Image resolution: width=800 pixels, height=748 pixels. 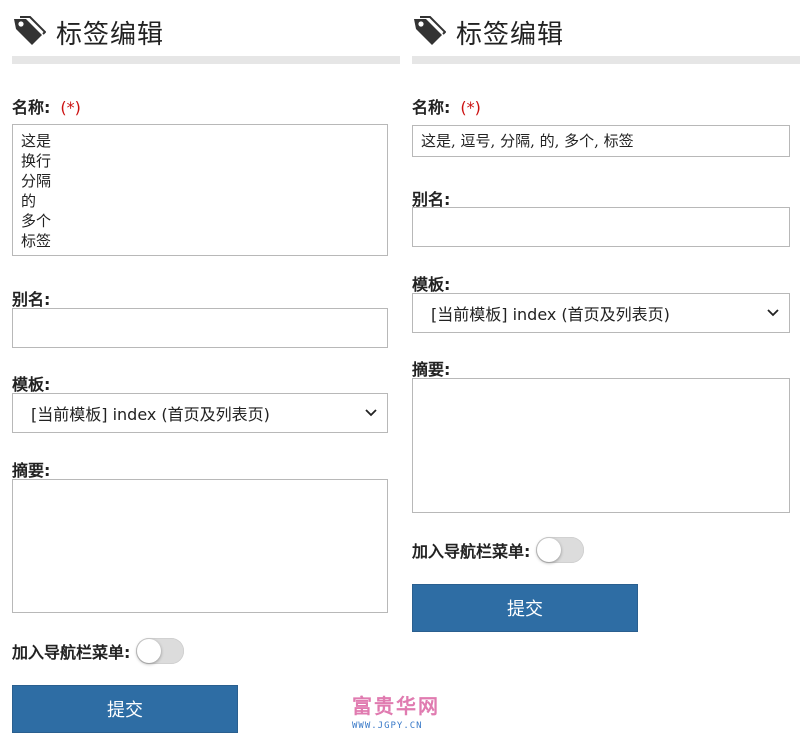 What do you see at coordinates (31, 299) in the screenshot?
I see `alias-label: 别名:` at bounding box center [31, 299].